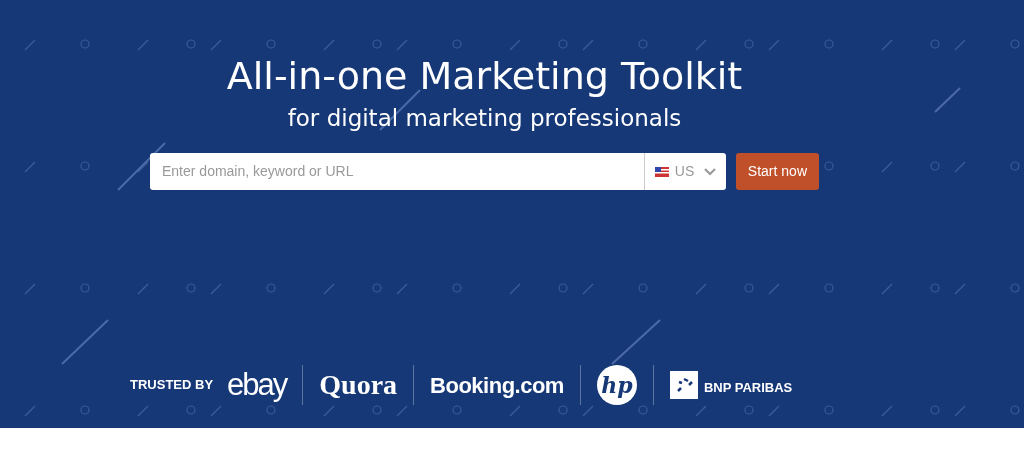  Describe the element at coordinates (257, 384) in the screenshot. I see `brand-logo: ebay` at that location.